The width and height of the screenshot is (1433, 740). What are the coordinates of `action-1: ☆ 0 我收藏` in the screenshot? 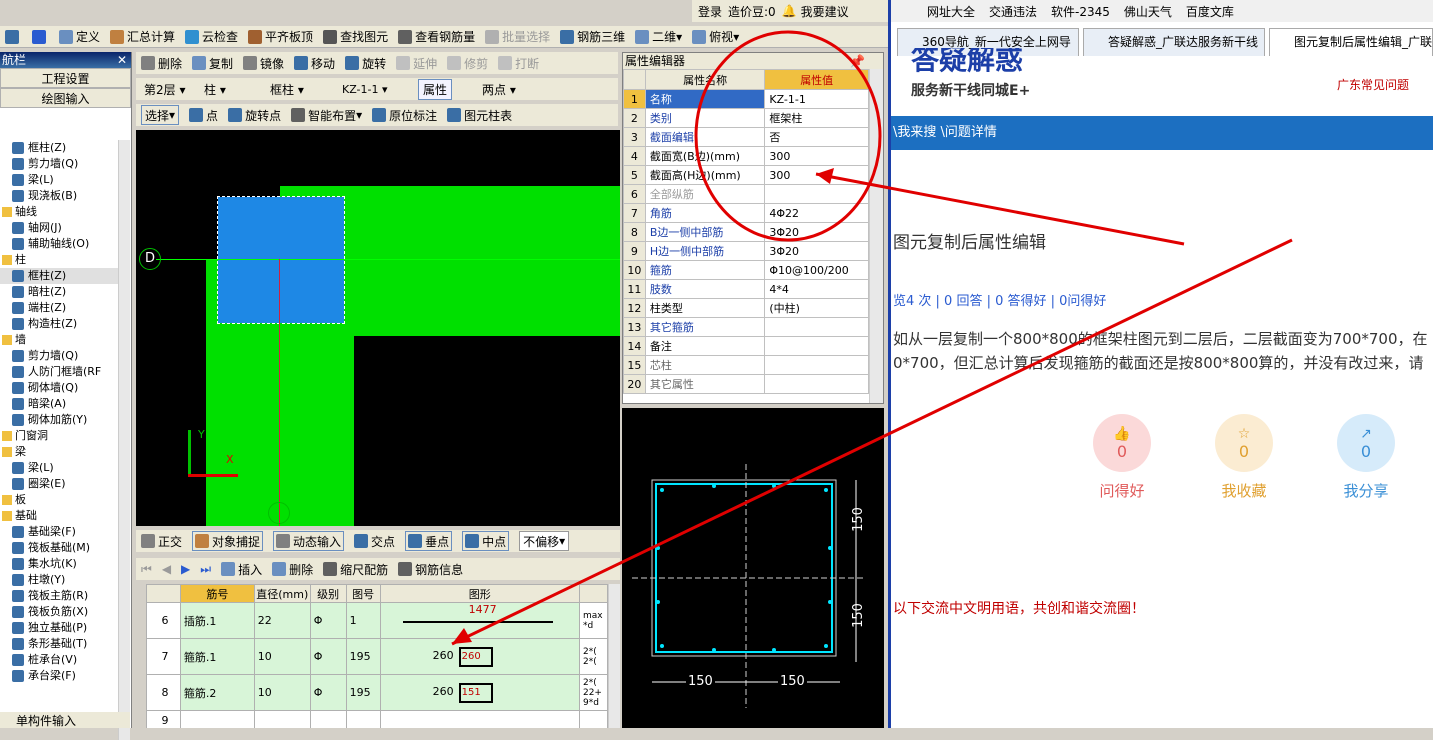 It's located at (1244, 457).